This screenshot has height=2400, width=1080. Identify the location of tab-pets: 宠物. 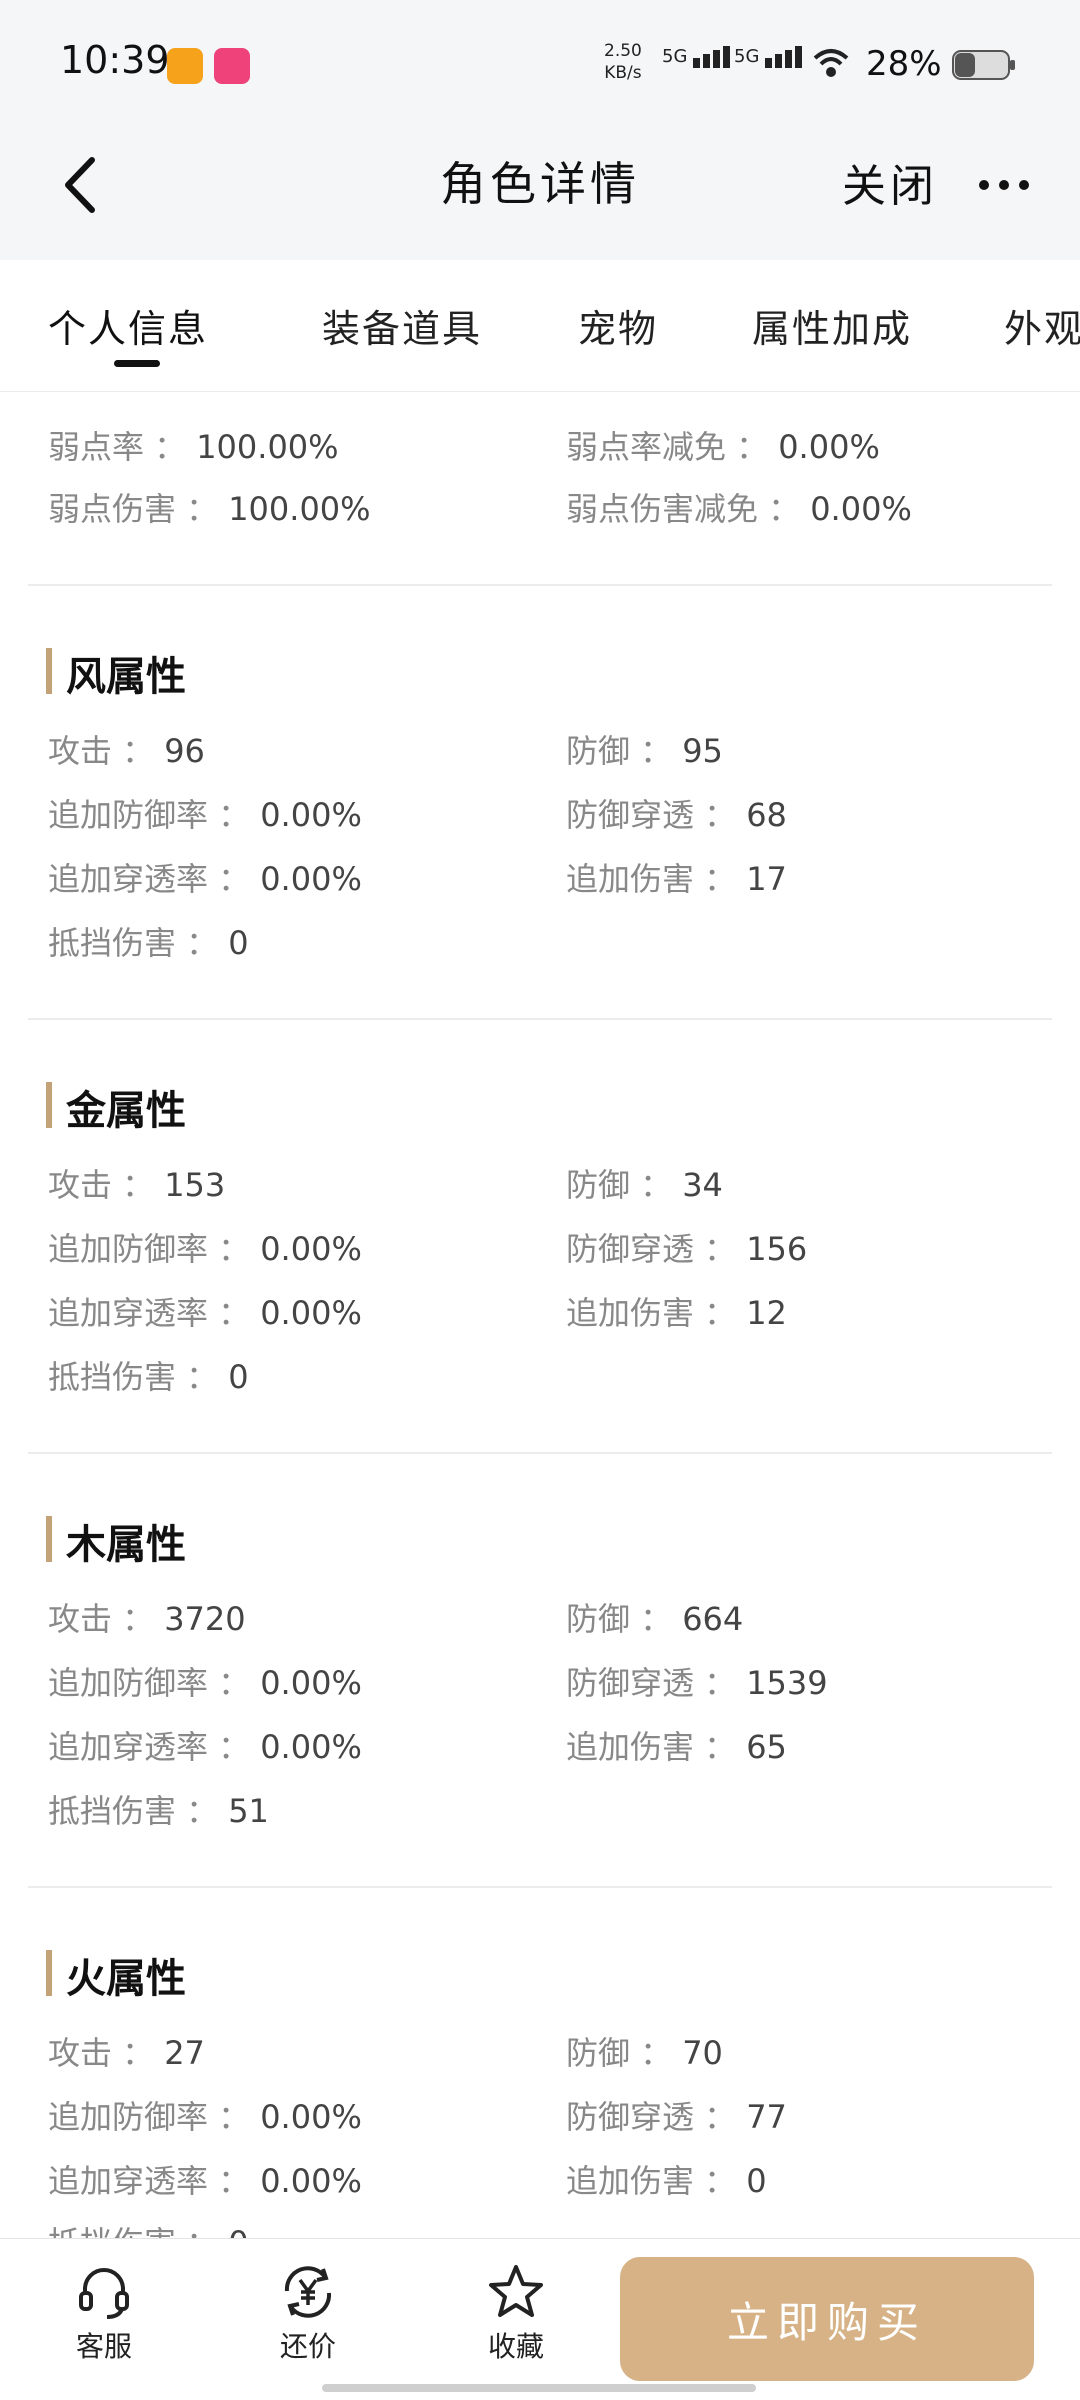
(618, 325).